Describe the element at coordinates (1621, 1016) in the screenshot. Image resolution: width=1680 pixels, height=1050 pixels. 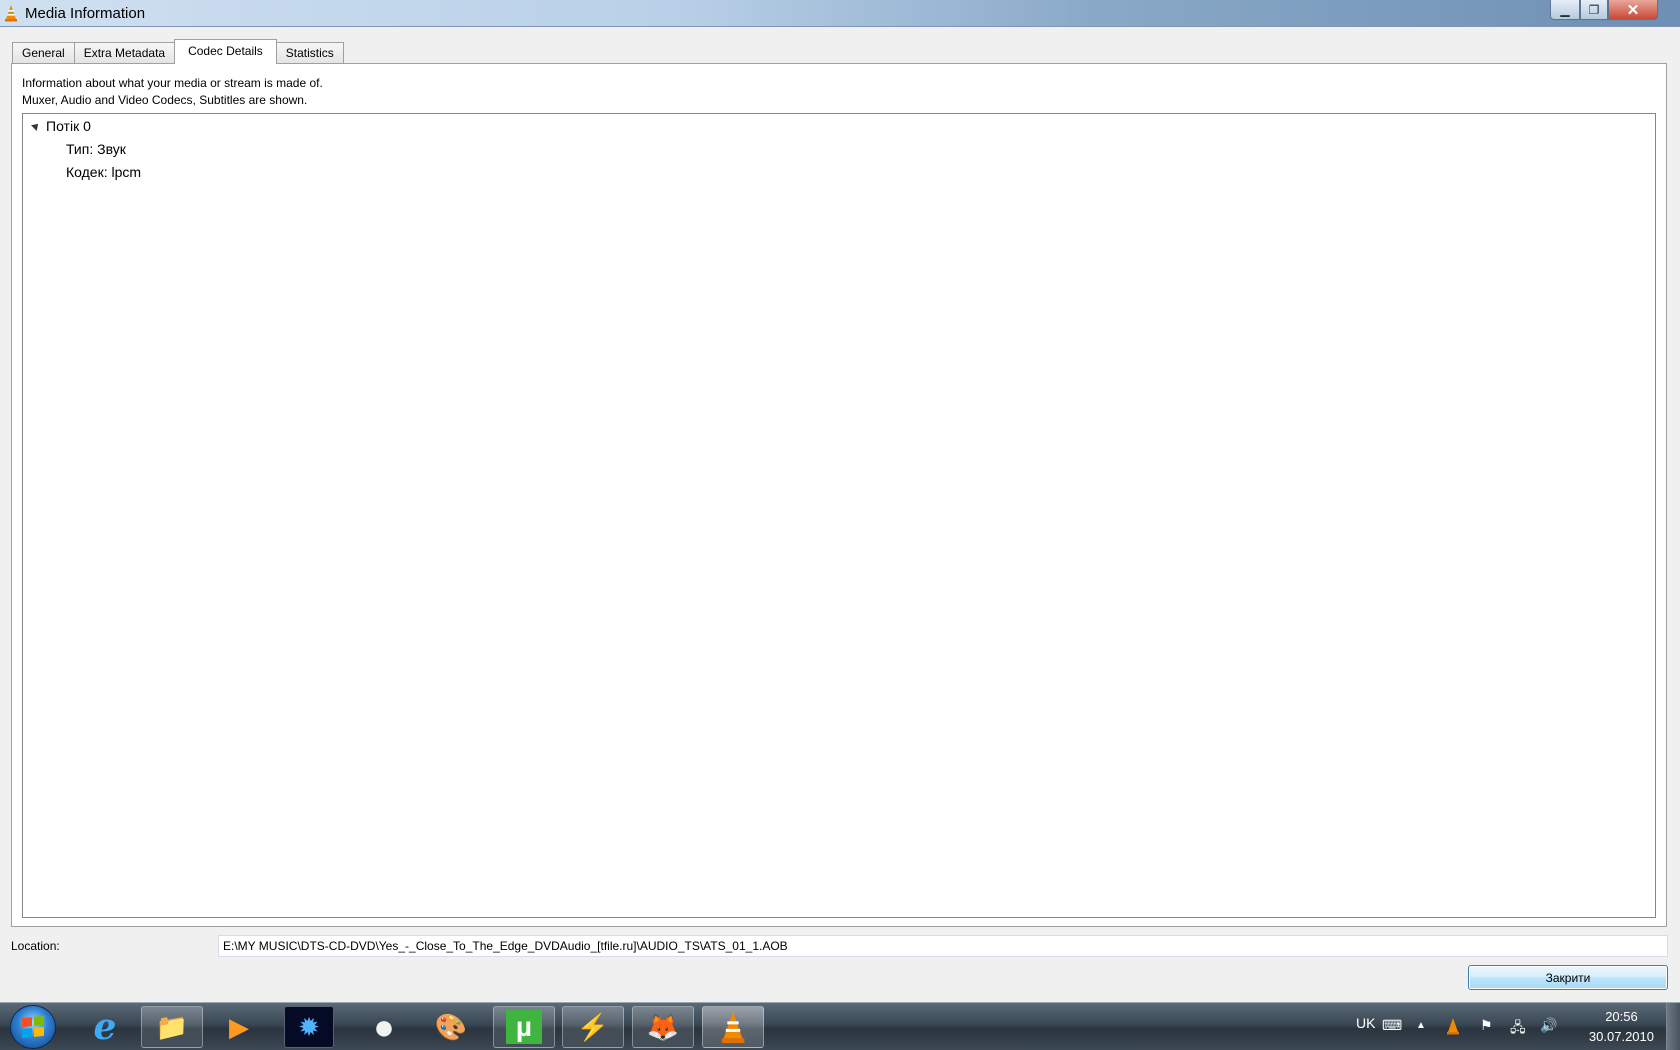
I see `clock-time: 20:56` at that location.